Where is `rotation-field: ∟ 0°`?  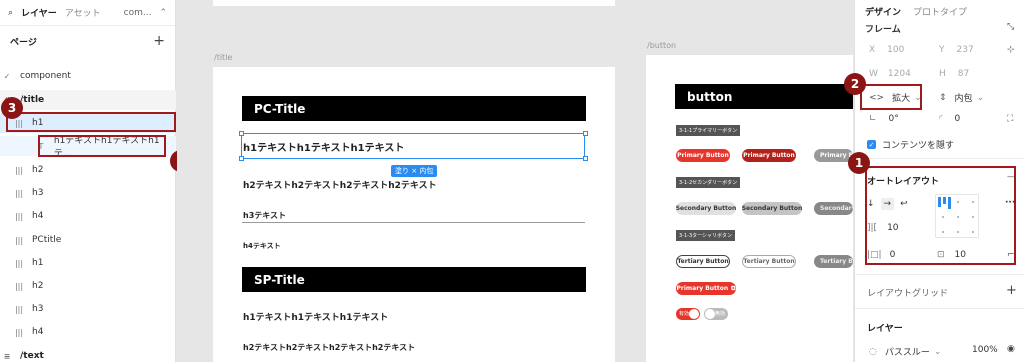
rotation-field: ∟ 0° is located at coordinates (884, 119).